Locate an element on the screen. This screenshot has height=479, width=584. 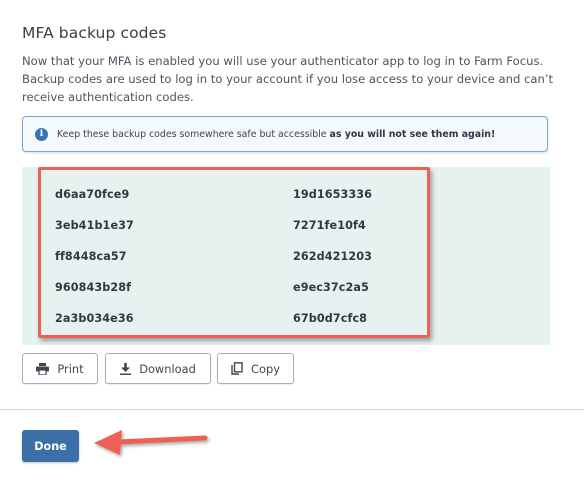
printer-icon is located at coordinates (43, 368).